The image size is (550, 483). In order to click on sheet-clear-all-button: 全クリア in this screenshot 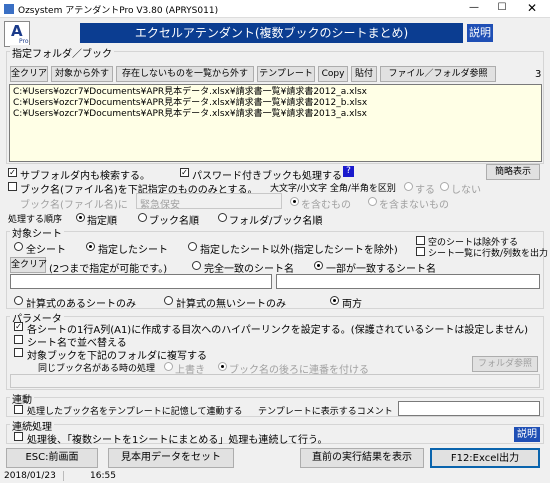, I will do `click(28, 265)`.